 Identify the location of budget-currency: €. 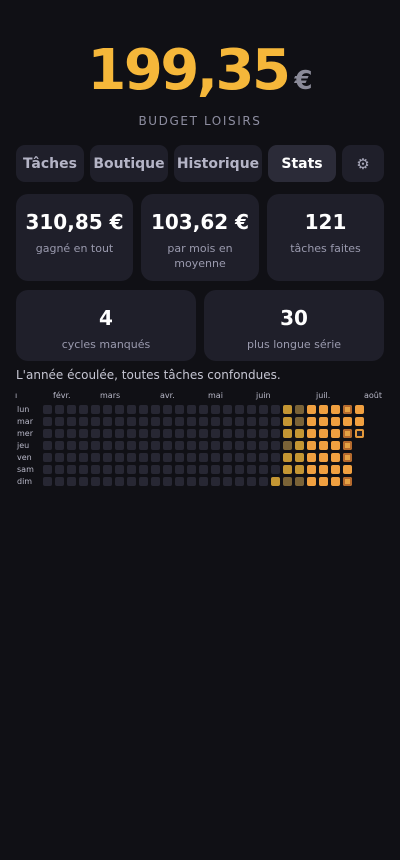
(303, 81).